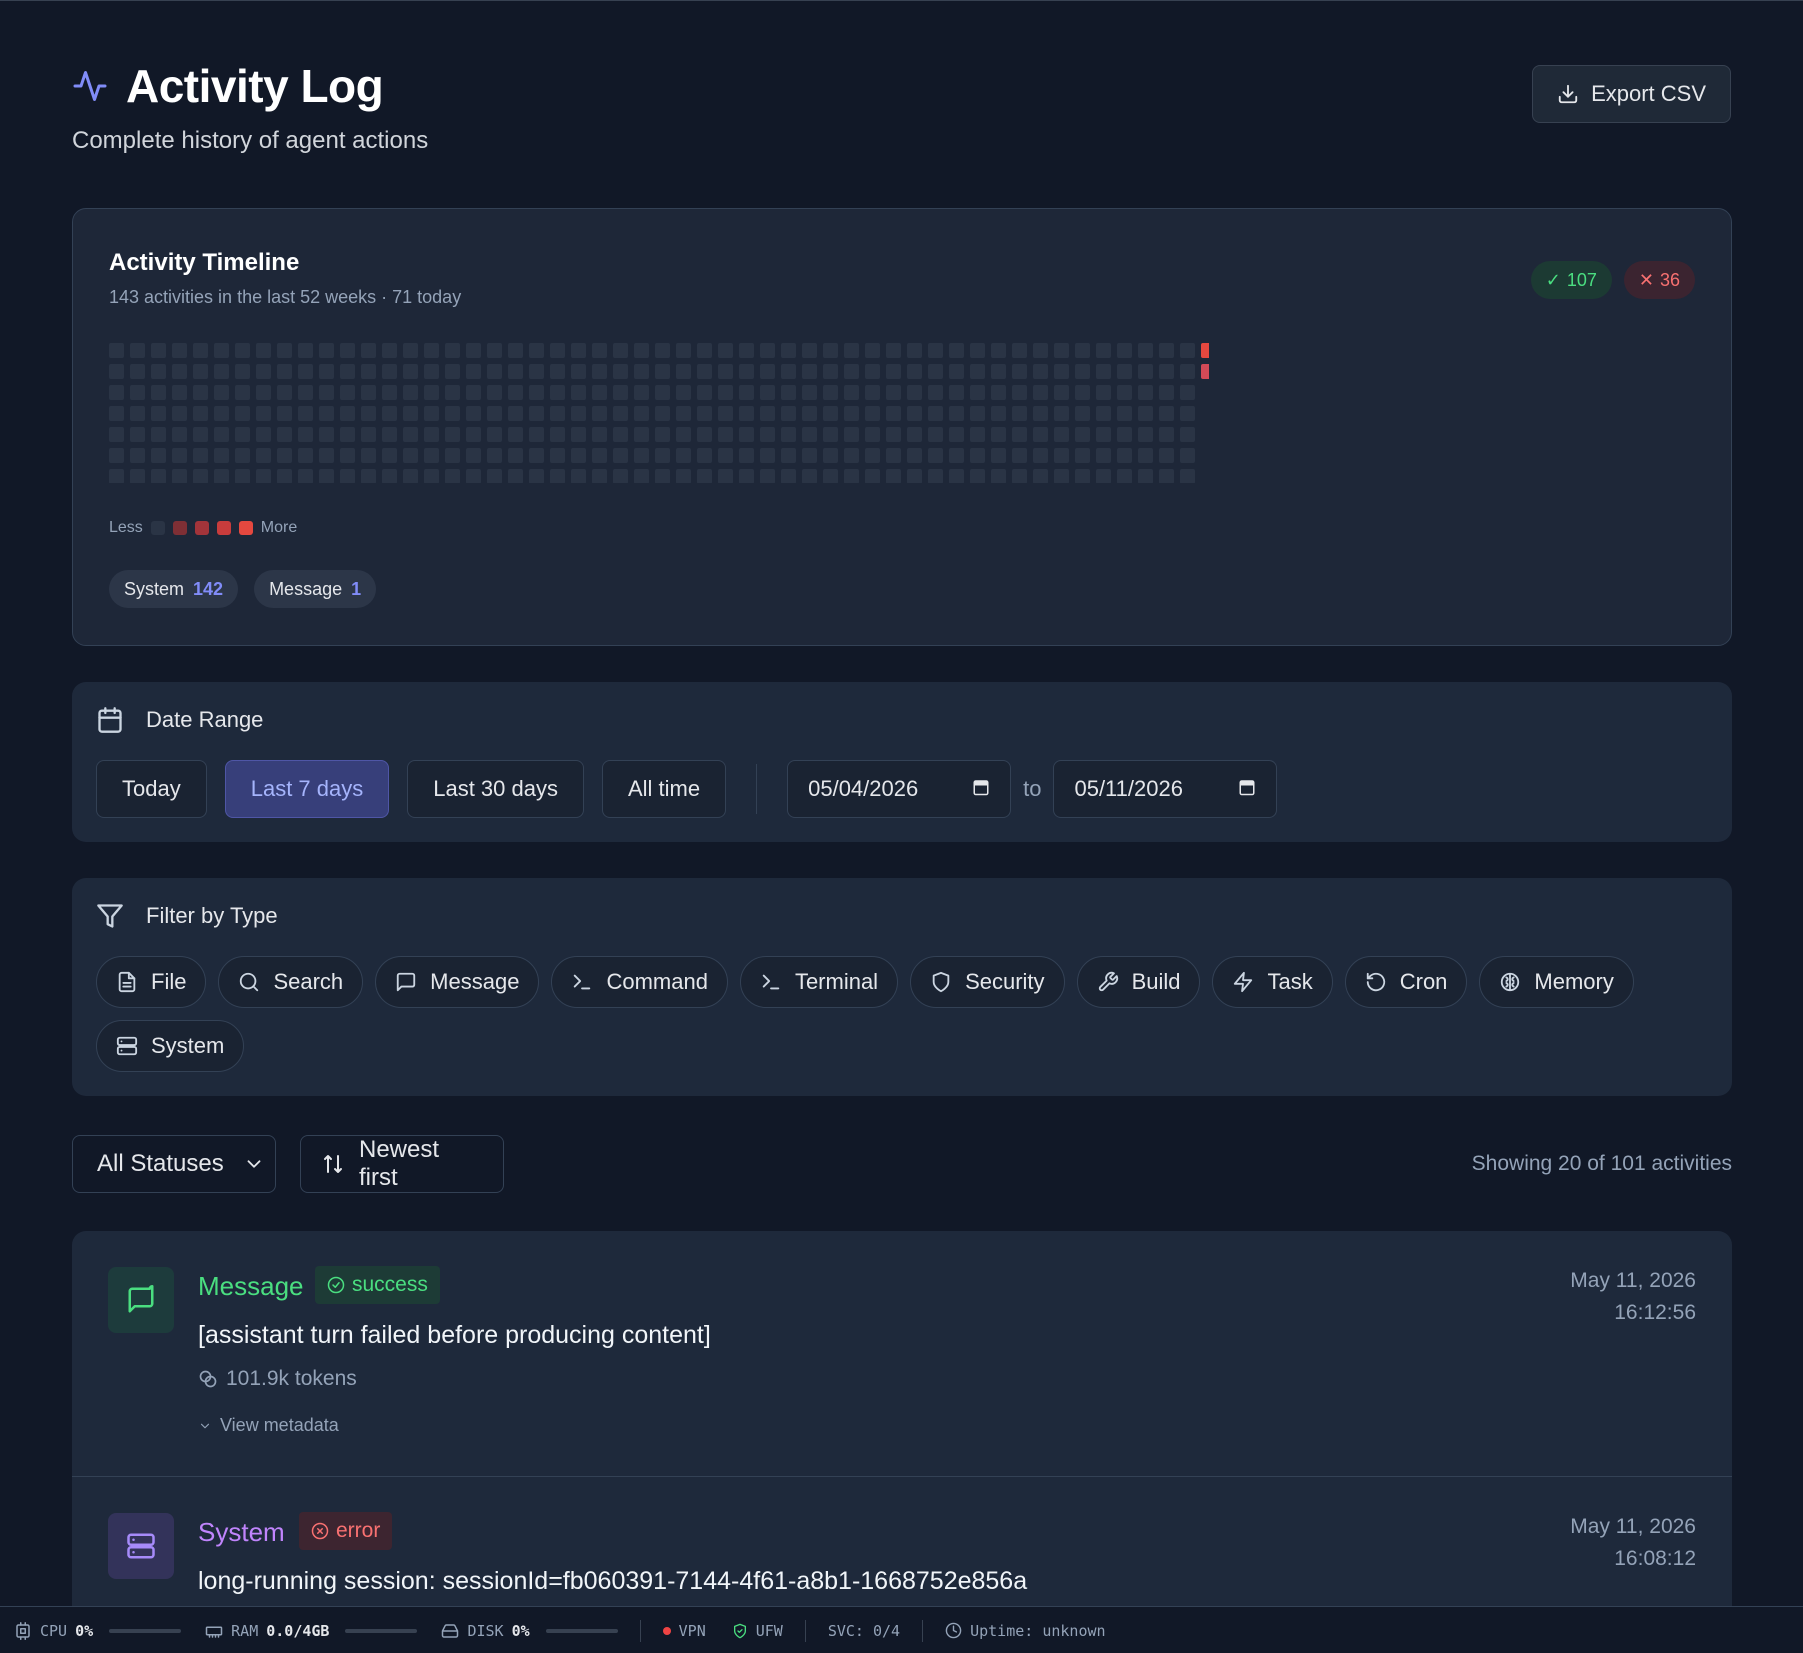  Describe the element at coordinates (151, 982) in the screenshot. I see `filter-chip-file: File` at that location.